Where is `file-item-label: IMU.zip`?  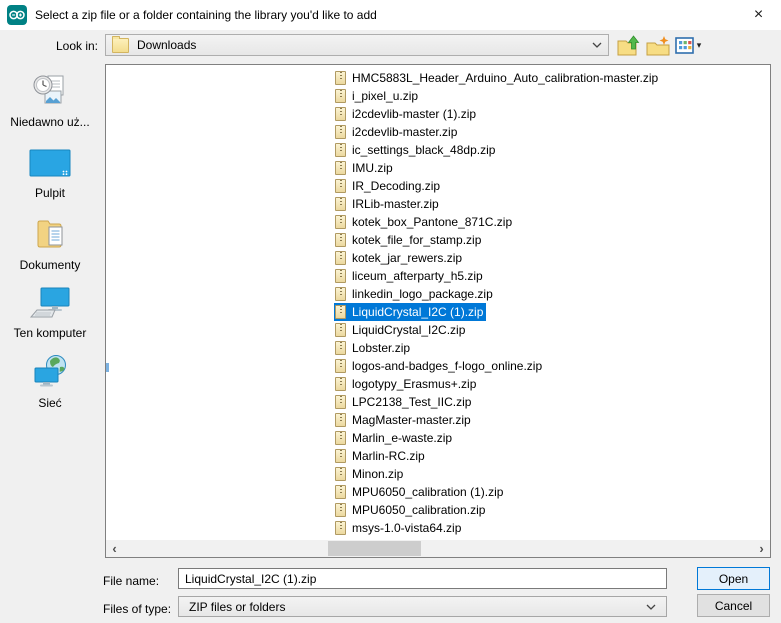
file-item-label: IMU.zip is located at coordinates (372, 168).